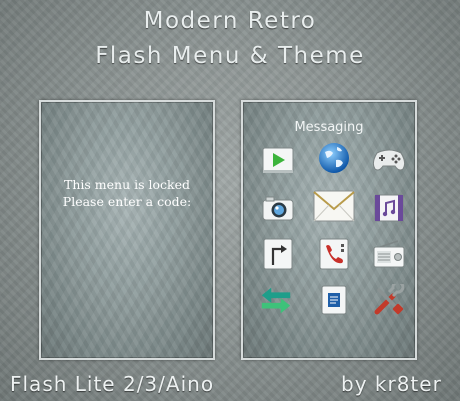  What do you see at coordinates (391, 384) in the screenshot?
I see `author-label: by kr8ter` at bounding box center [391, 384].